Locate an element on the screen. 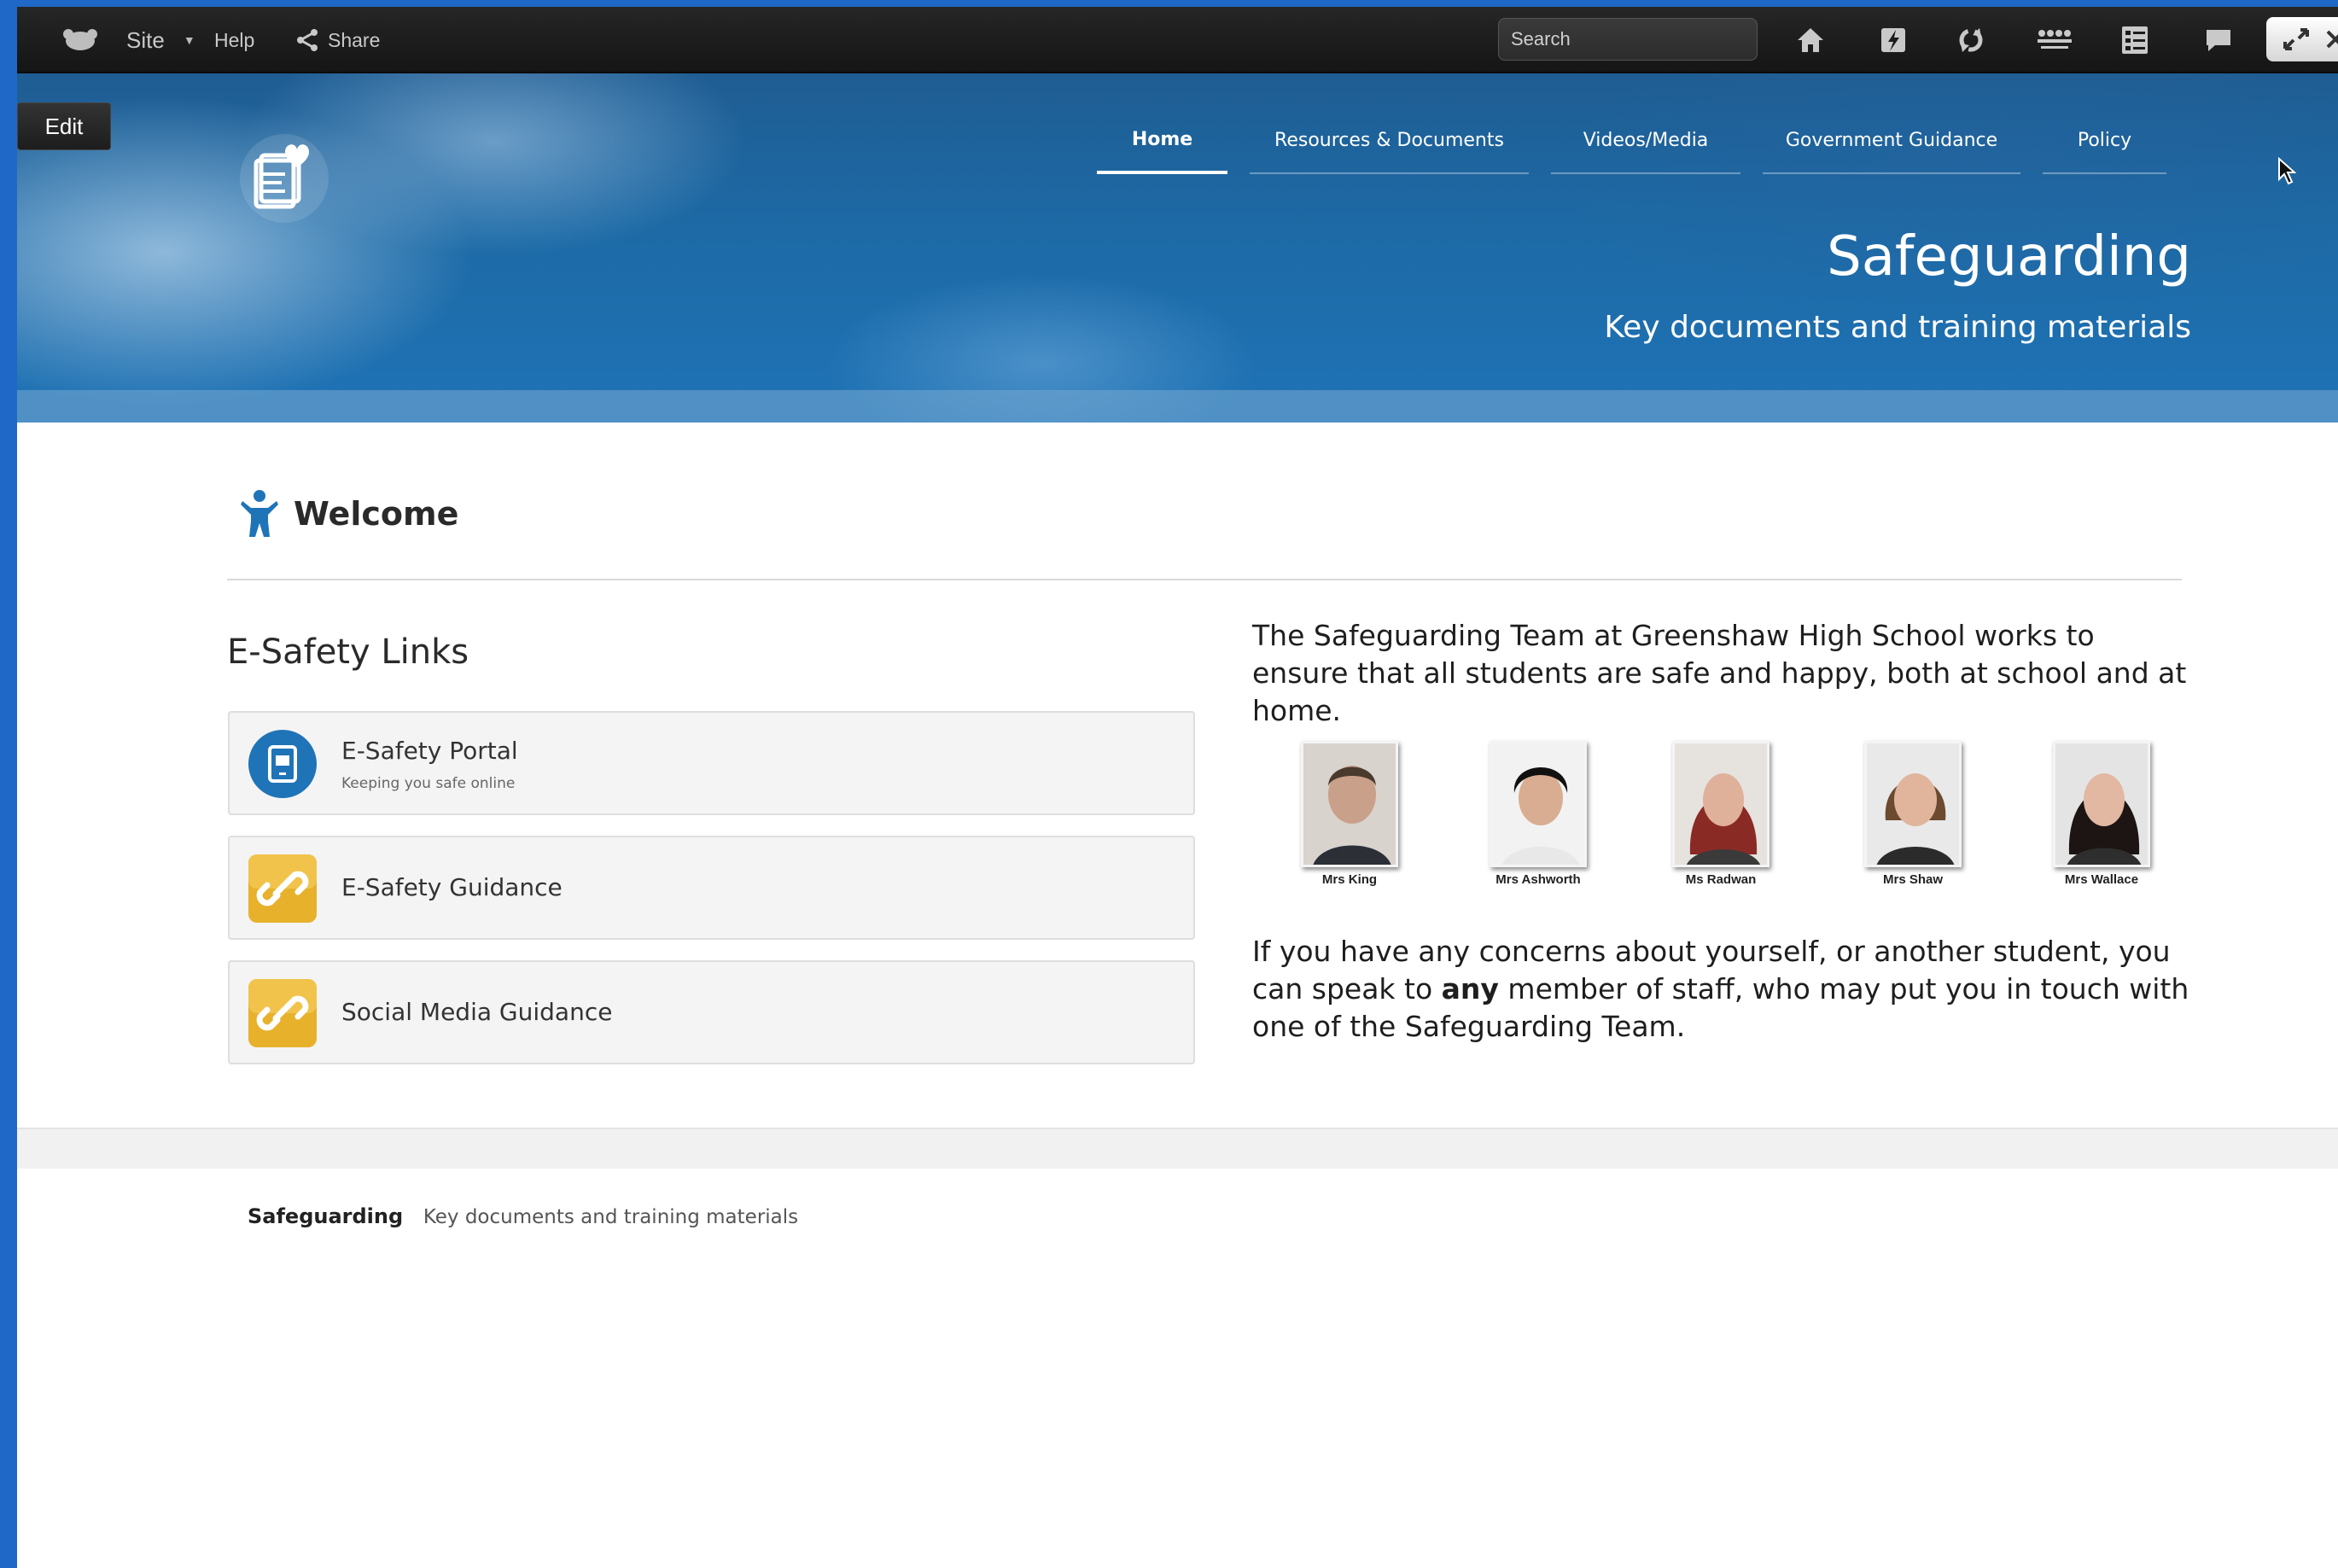 Image resolution: width=2338 pixels, height=1568 pixels. staff-name: Mrs Shaw is located at coordinates (1913, 879).